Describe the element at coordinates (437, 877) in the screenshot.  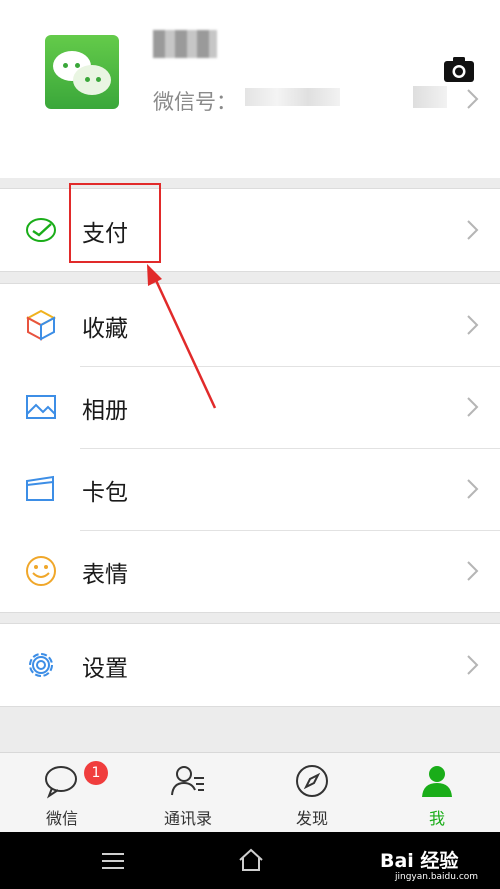
I see `watermark-url: jingyan.baidu.com` at that location.